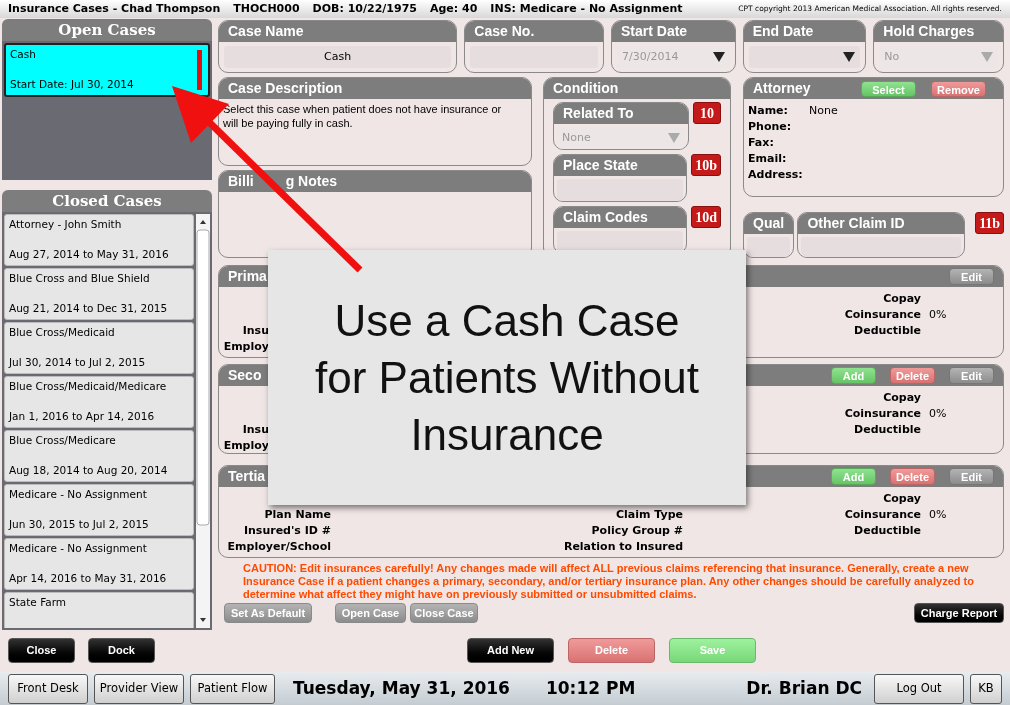  I want to click on caution-text: CAUTION: Edit insurances carefully! Any changes made will affect ALL previous claims referencing that insurance. Generally, create a new Insurance Case if a patient changes a primary, secondary, and/or tertiary insurance plan. Any other changes should be carefully analyzed to determine what affect they might have on previously submitted or unsubmitted claims., so click(608, 582).